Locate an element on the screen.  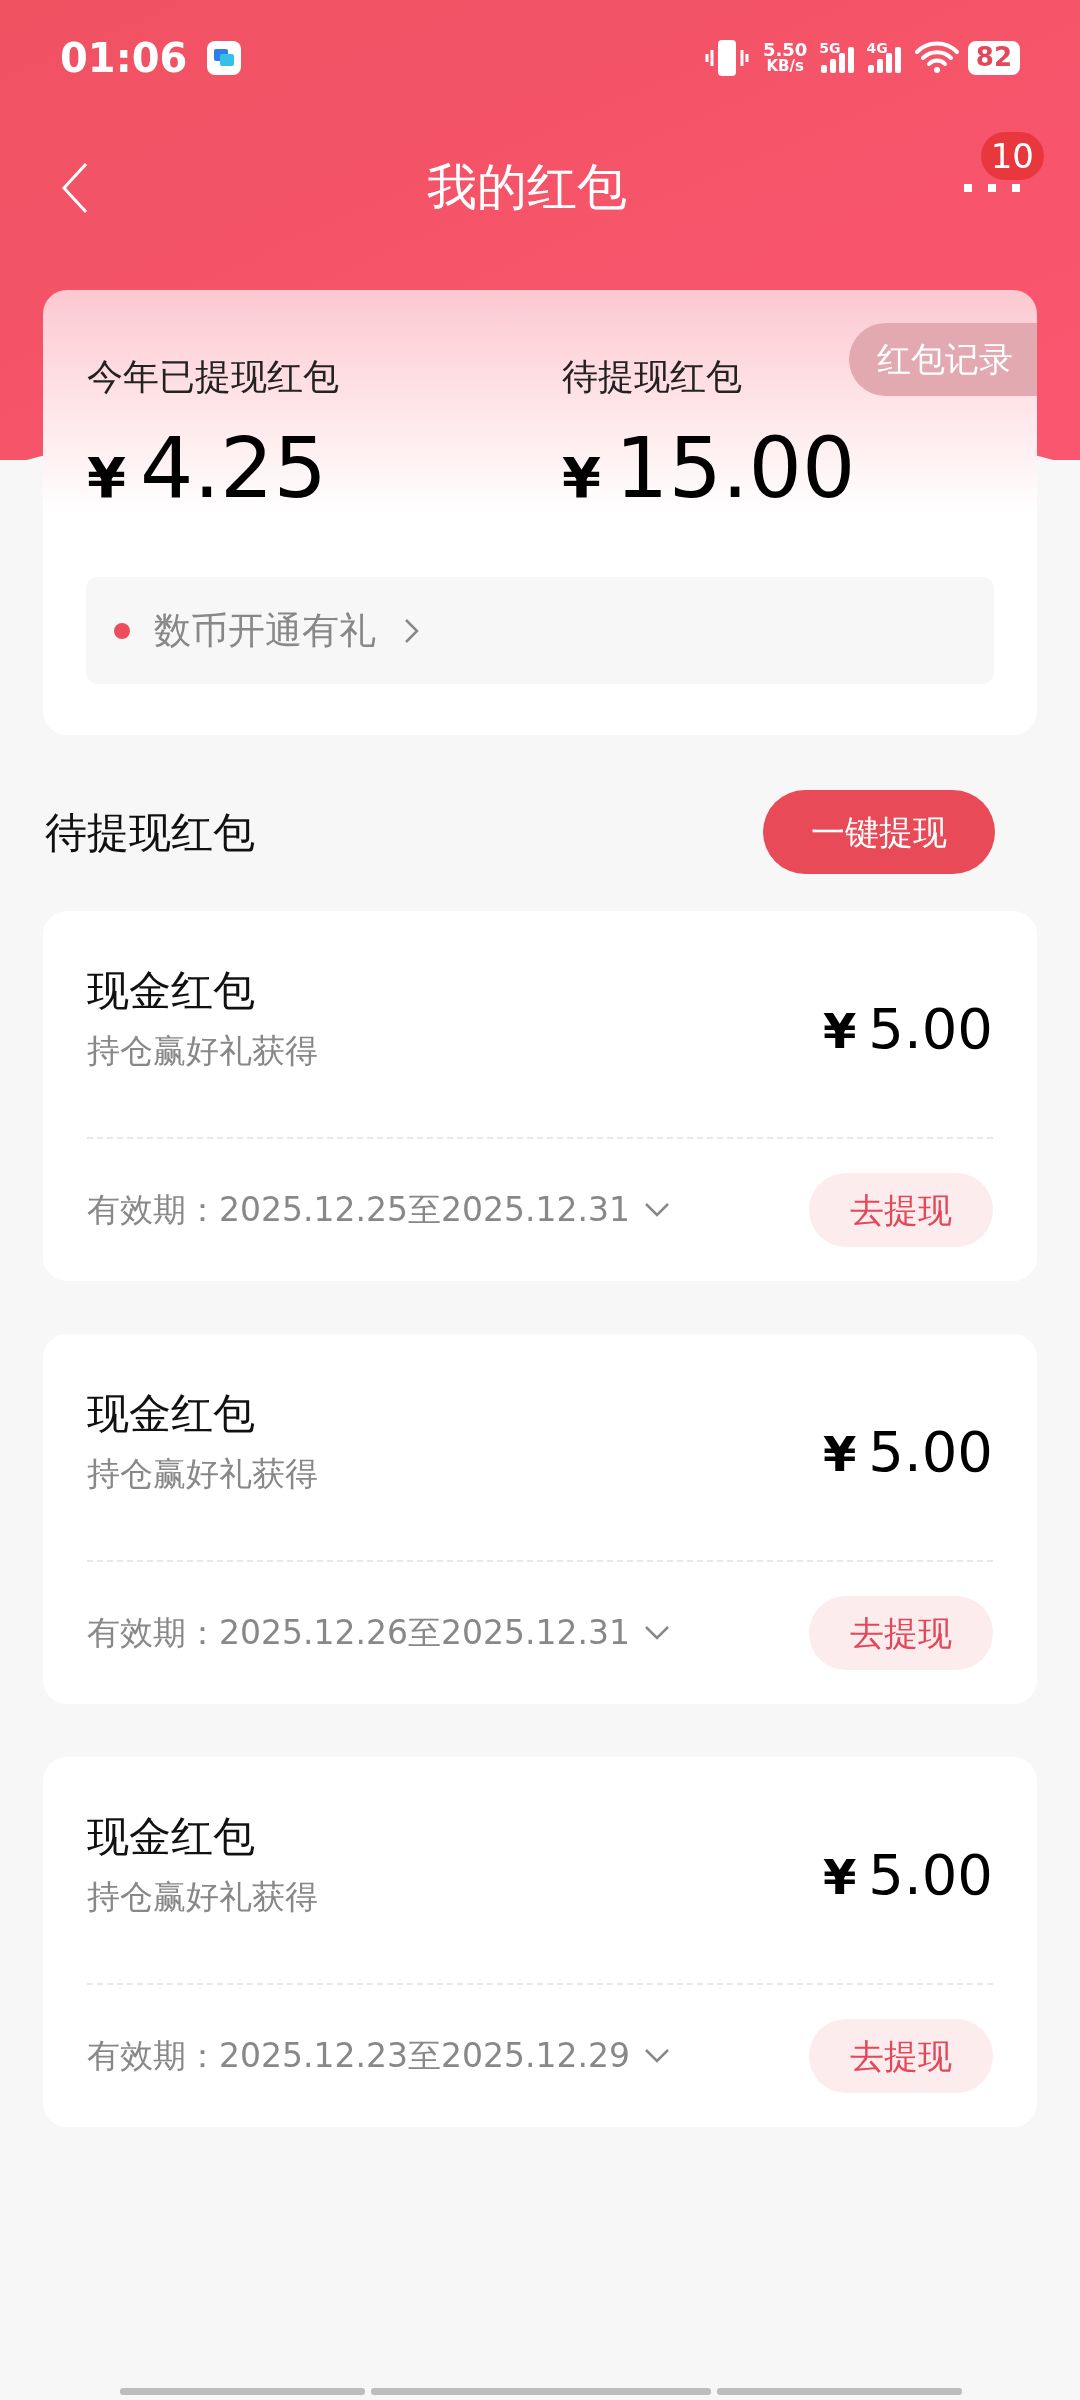
validity-period: 有效期：2025.12.23至2025.12.29 is located at coordinates (358, 2056).